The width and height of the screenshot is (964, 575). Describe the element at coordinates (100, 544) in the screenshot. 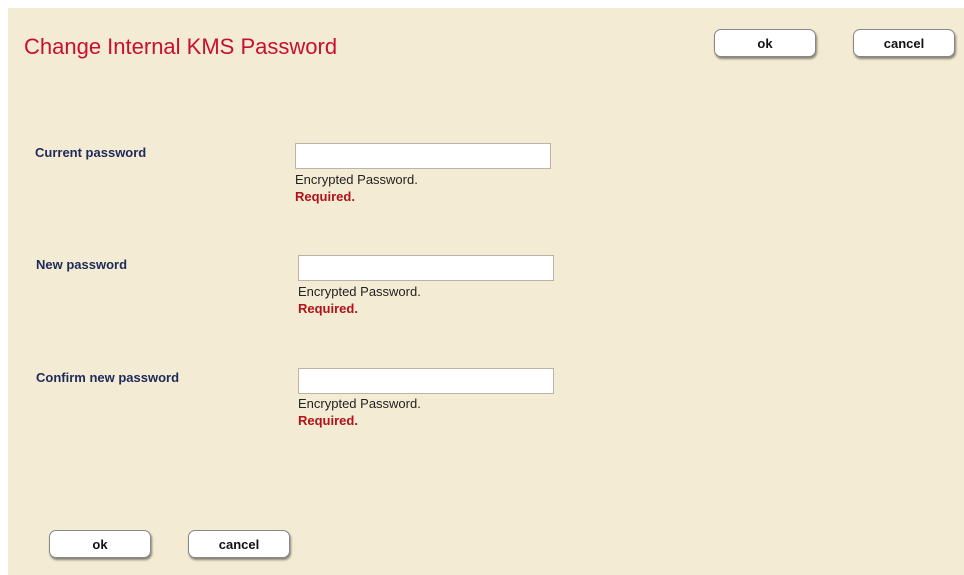

I see `ok-button-bottom: ok` at that location.